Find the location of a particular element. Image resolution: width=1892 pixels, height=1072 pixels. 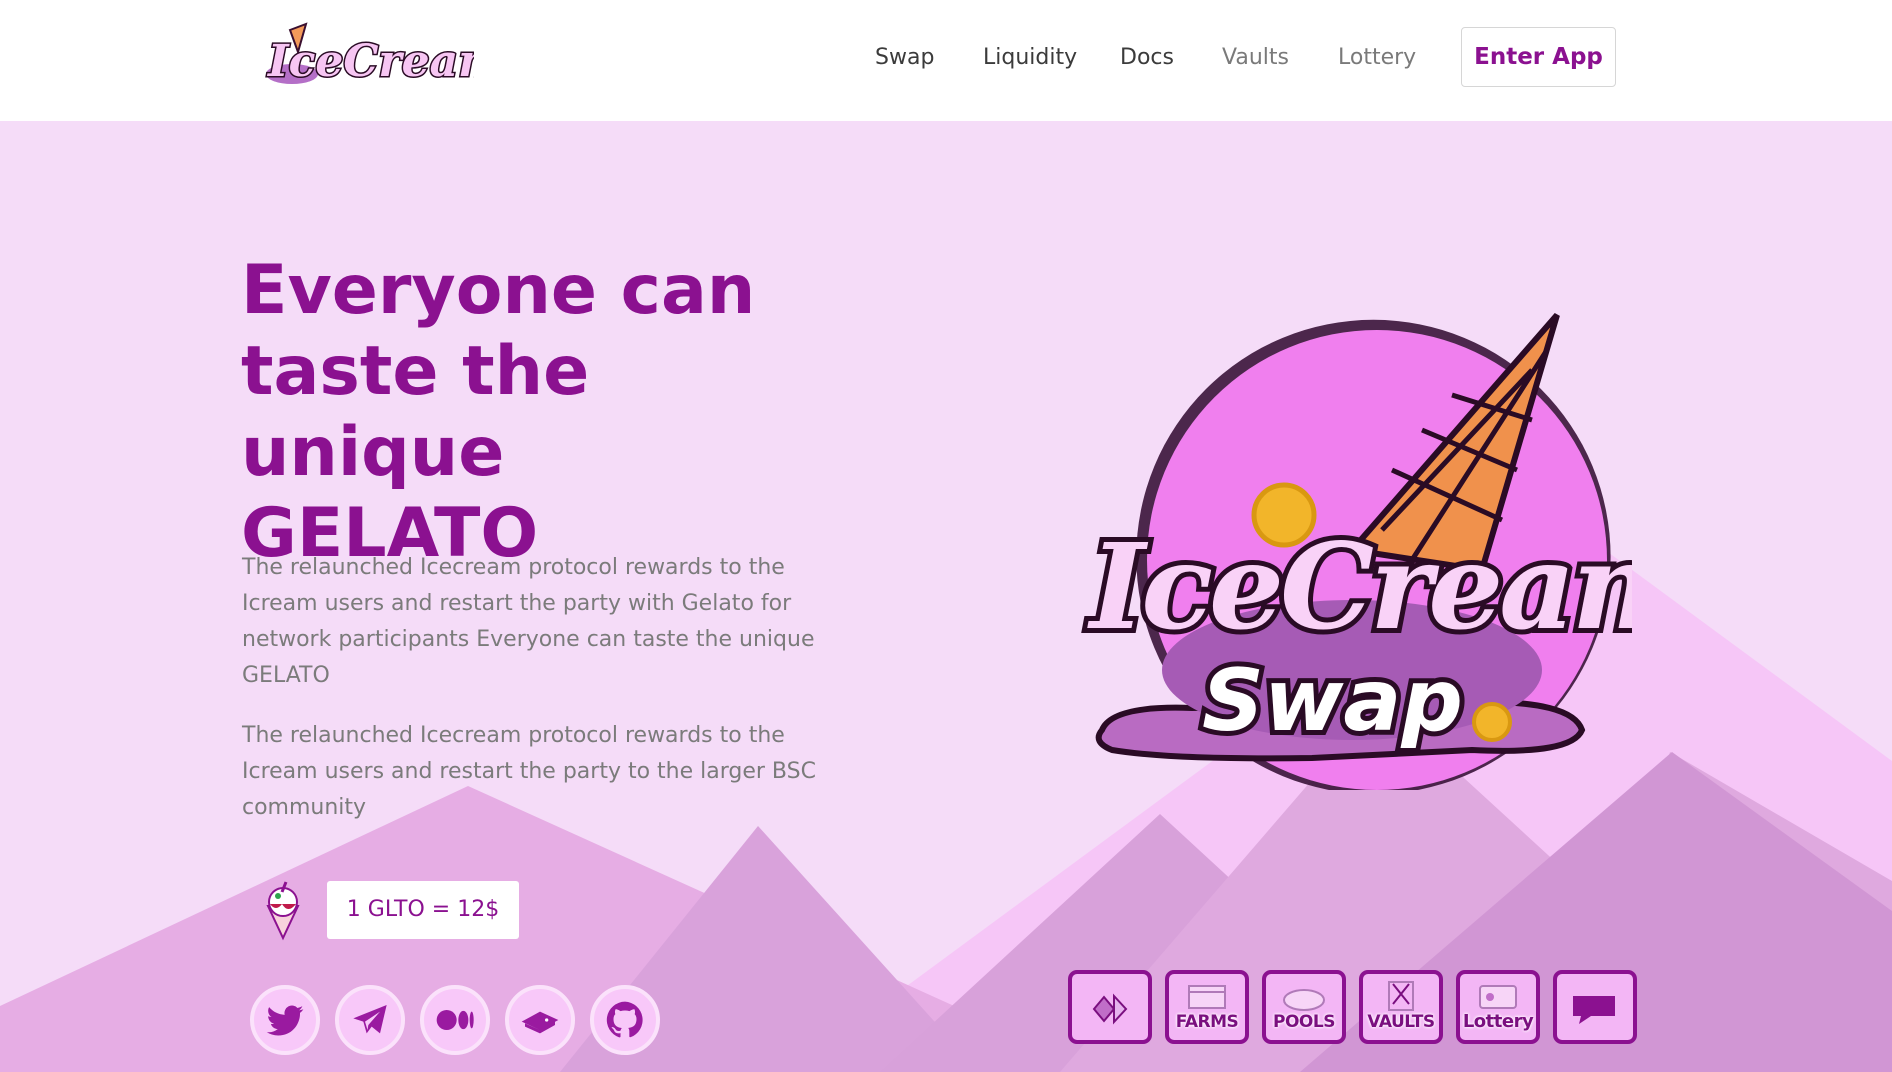

telegram-icon is located at coordinates (370, 1019).